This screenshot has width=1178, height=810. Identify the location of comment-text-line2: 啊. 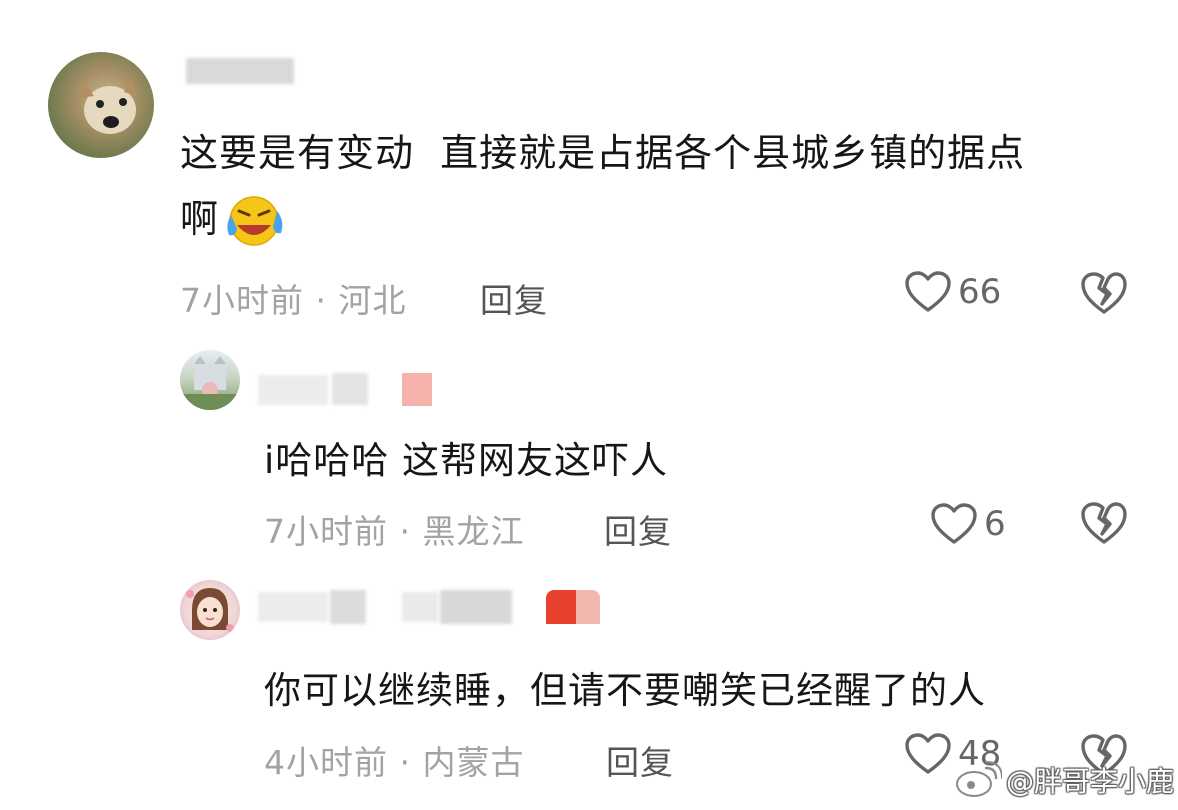
(232, 219).